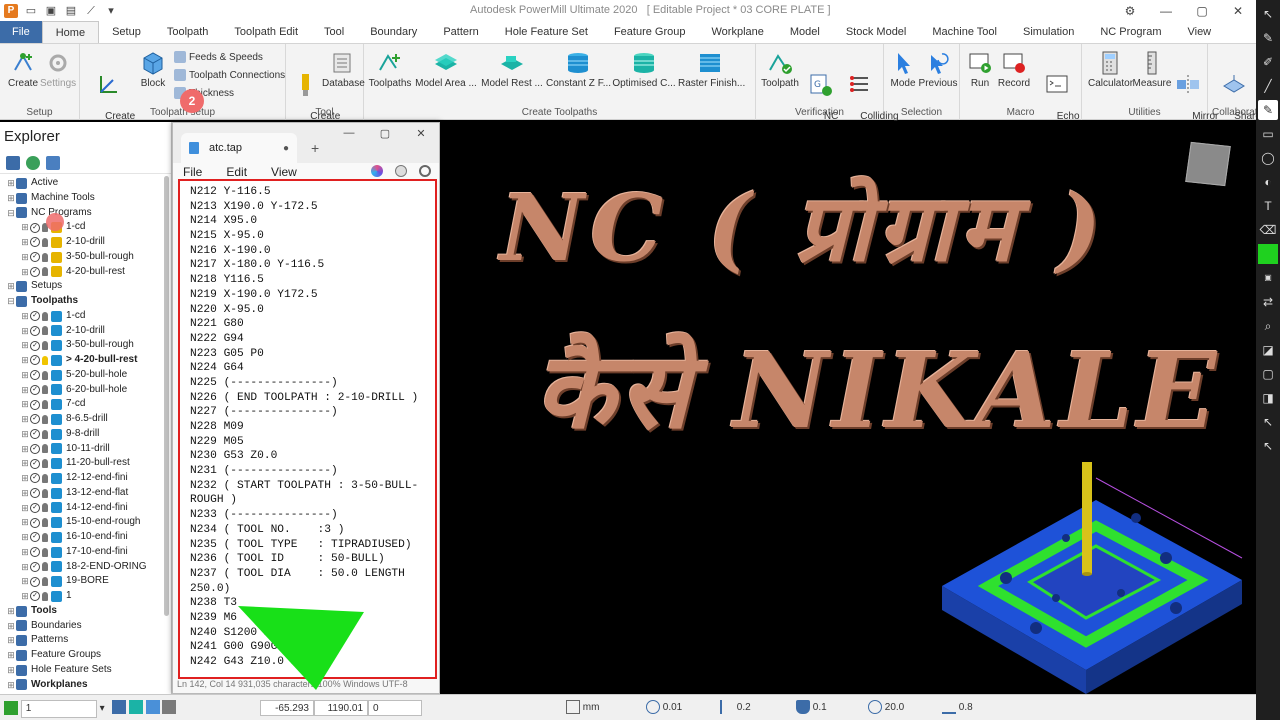  Describe the element at coordinates (152, 707) in the screenshot. I see `grid-icon` at that location.